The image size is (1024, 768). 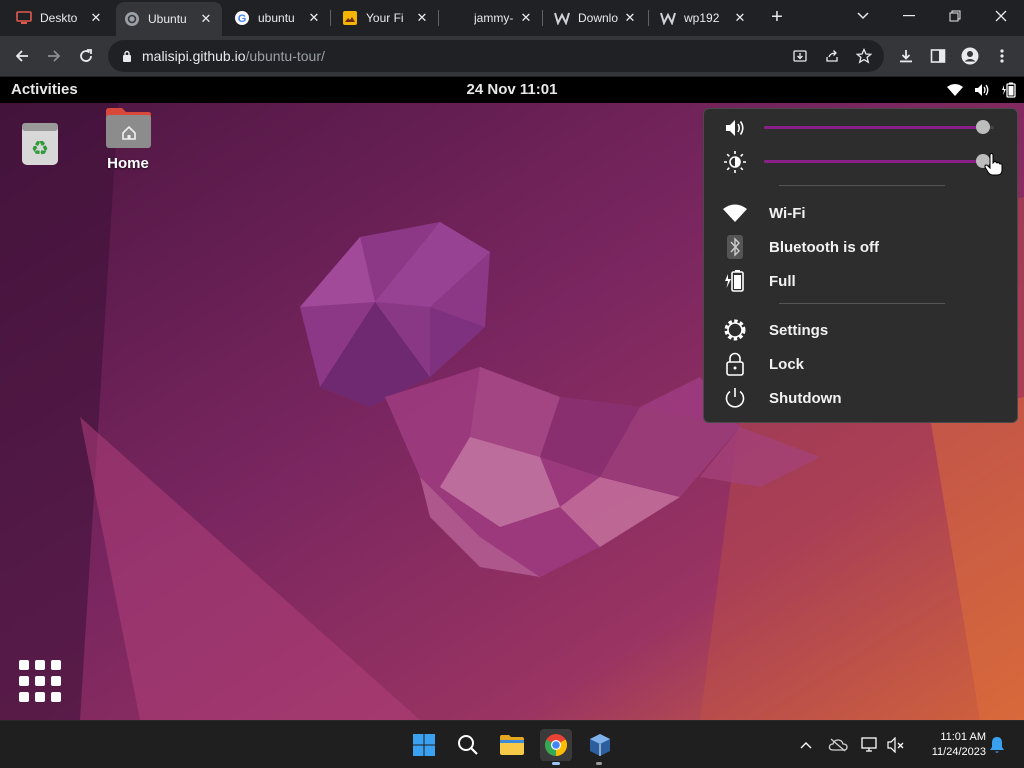 I want to click on tab-title: Deskto, so click(x=59, y=18).